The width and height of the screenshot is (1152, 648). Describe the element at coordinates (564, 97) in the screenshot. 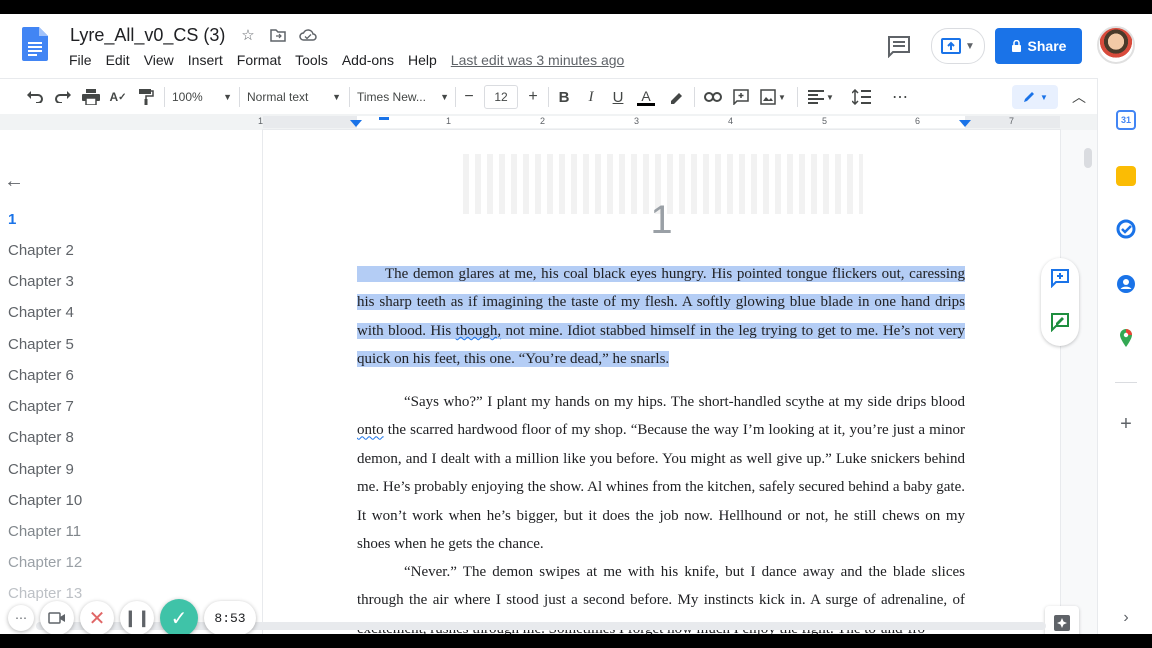

I see `bold-icon: B` at that location.